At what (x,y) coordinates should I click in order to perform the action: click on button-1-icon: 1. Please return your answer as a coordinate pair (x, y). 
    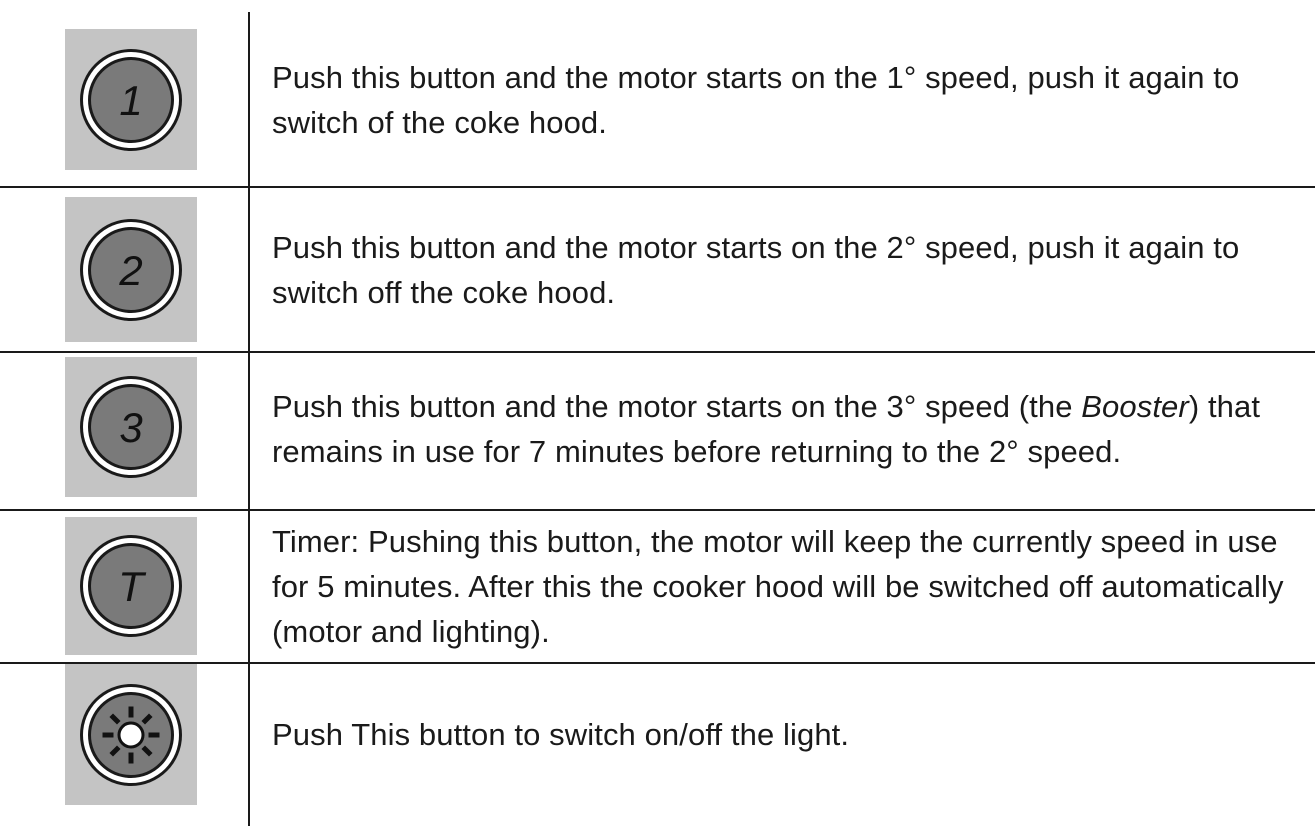
    Looking at the image, I should click on (131, 99).